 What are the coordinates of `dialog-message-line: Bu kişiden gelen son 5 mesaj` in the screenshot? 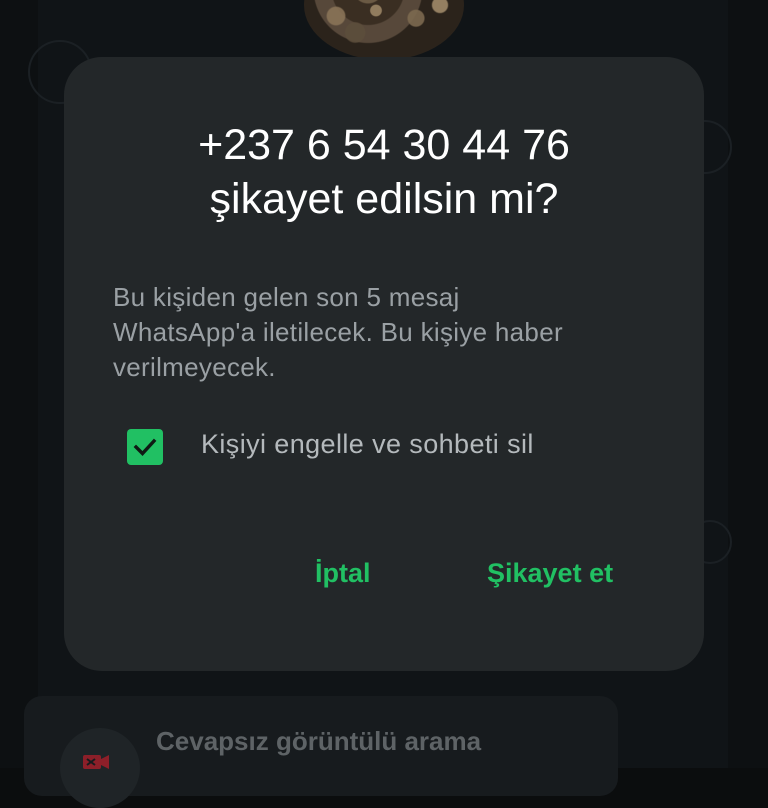 It's located at (286, 297).